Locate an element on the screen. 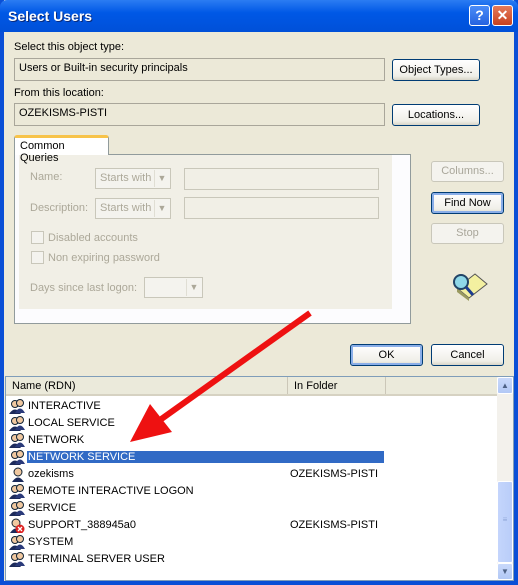 This screenshot has width=518, height=585. cancel-button: Cancel is located at coordinates (467, 355).